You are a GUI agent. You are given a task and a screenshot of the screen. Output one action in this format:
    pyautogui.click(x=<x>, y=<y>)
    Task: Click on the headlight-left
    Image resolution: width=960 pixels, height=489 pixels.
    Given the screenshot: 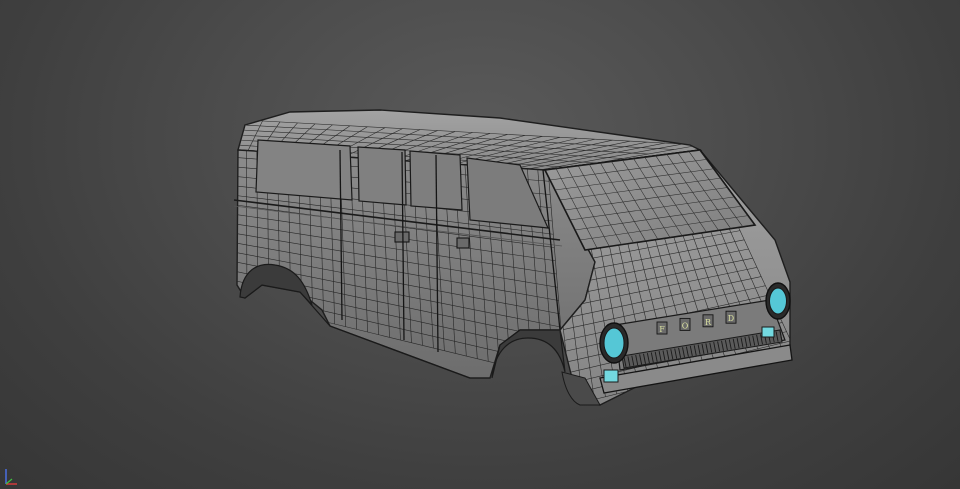 What is the action you would take?
    pyautogui.click(x=614, y=343)
    